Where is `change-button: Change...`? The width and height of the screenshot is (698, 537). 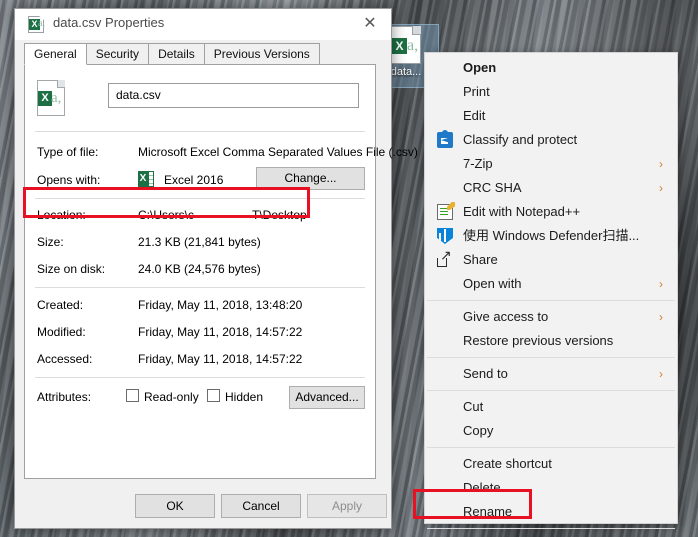 change-button: Change... is located at coordinates (310, 178).